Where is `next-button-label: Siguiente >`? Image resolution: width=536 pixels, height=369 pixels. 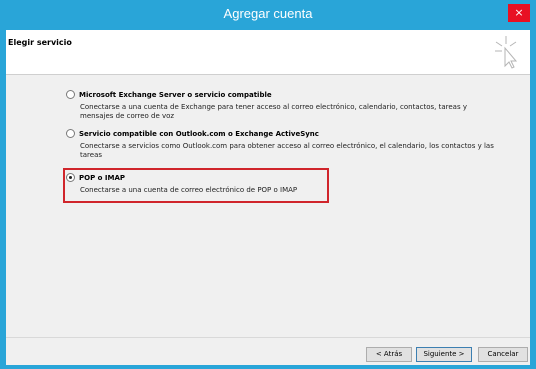
next-button-label: Siguiente > is located at coordinates (444, 354).